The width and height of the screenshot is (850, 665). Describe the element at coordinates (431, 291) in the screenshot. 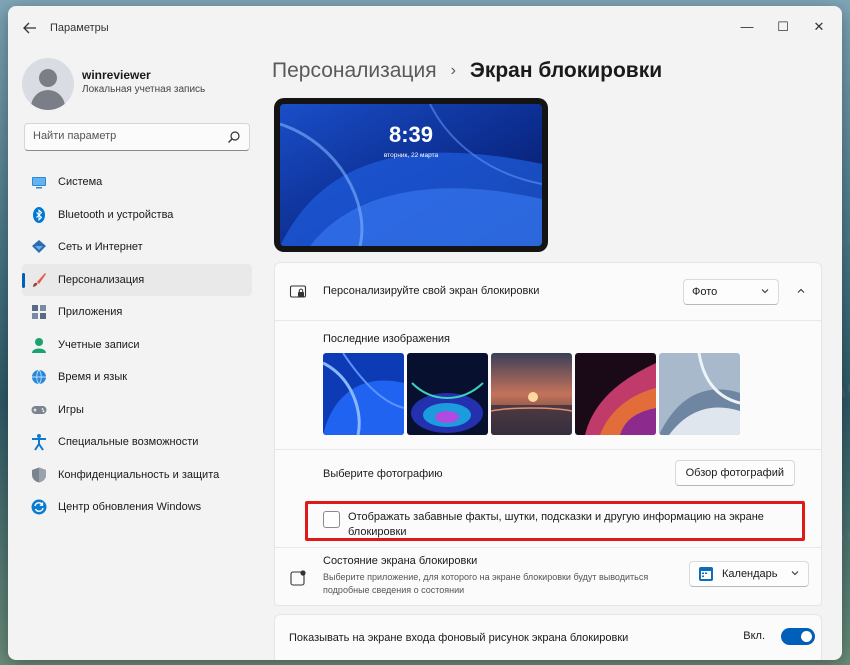

I see `personalize-label: Персонализируйте свой экран блокировки` at that location.